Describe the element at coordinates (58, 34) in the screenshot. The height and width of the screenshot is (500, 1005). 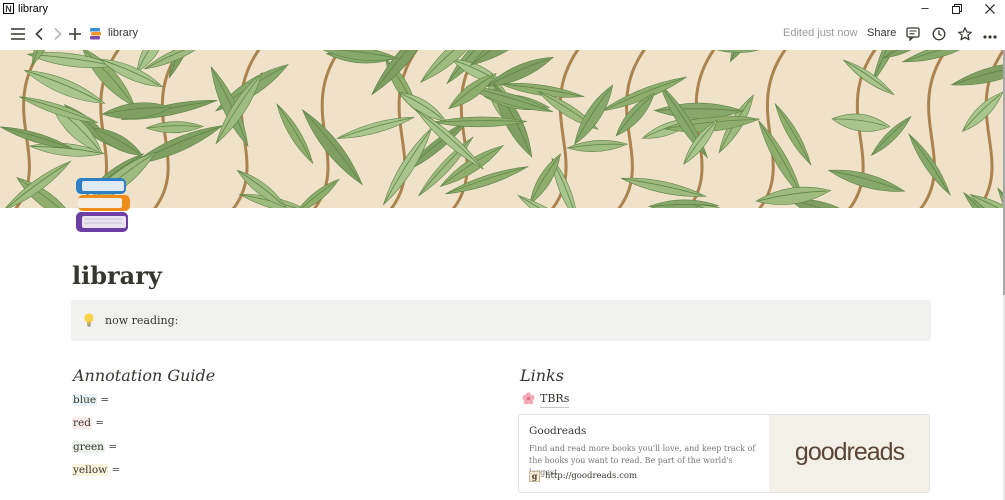
I see `forward-icon` at that location.